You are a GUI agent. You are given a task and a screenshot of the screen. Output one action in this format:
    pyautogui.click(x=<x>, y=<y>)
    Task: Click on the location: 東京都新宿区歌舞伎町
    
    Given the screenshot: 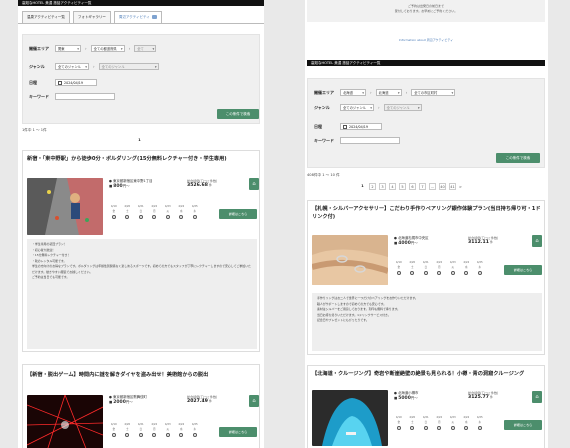 What is the action you would take?
    pyautogui.click(x=130, y=397)
    